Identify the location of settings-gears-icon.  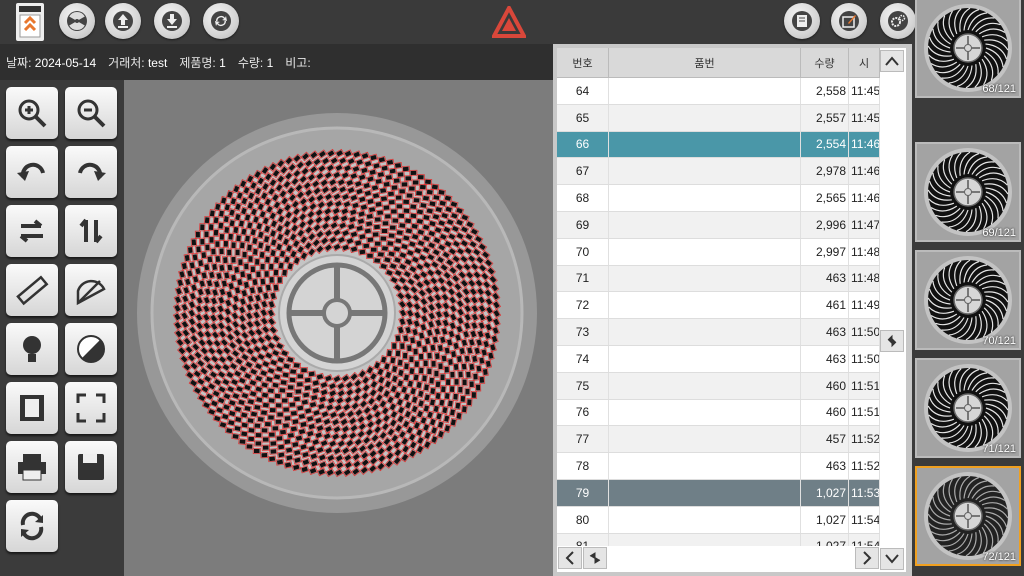
(898, 21).